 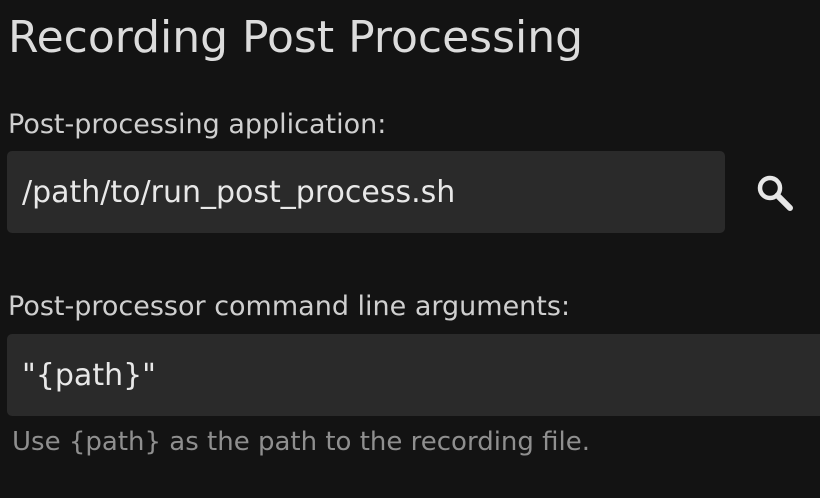 I want to click on post-processor-args-label: Post-processor command line arguments:, so click(x=289, y=306).